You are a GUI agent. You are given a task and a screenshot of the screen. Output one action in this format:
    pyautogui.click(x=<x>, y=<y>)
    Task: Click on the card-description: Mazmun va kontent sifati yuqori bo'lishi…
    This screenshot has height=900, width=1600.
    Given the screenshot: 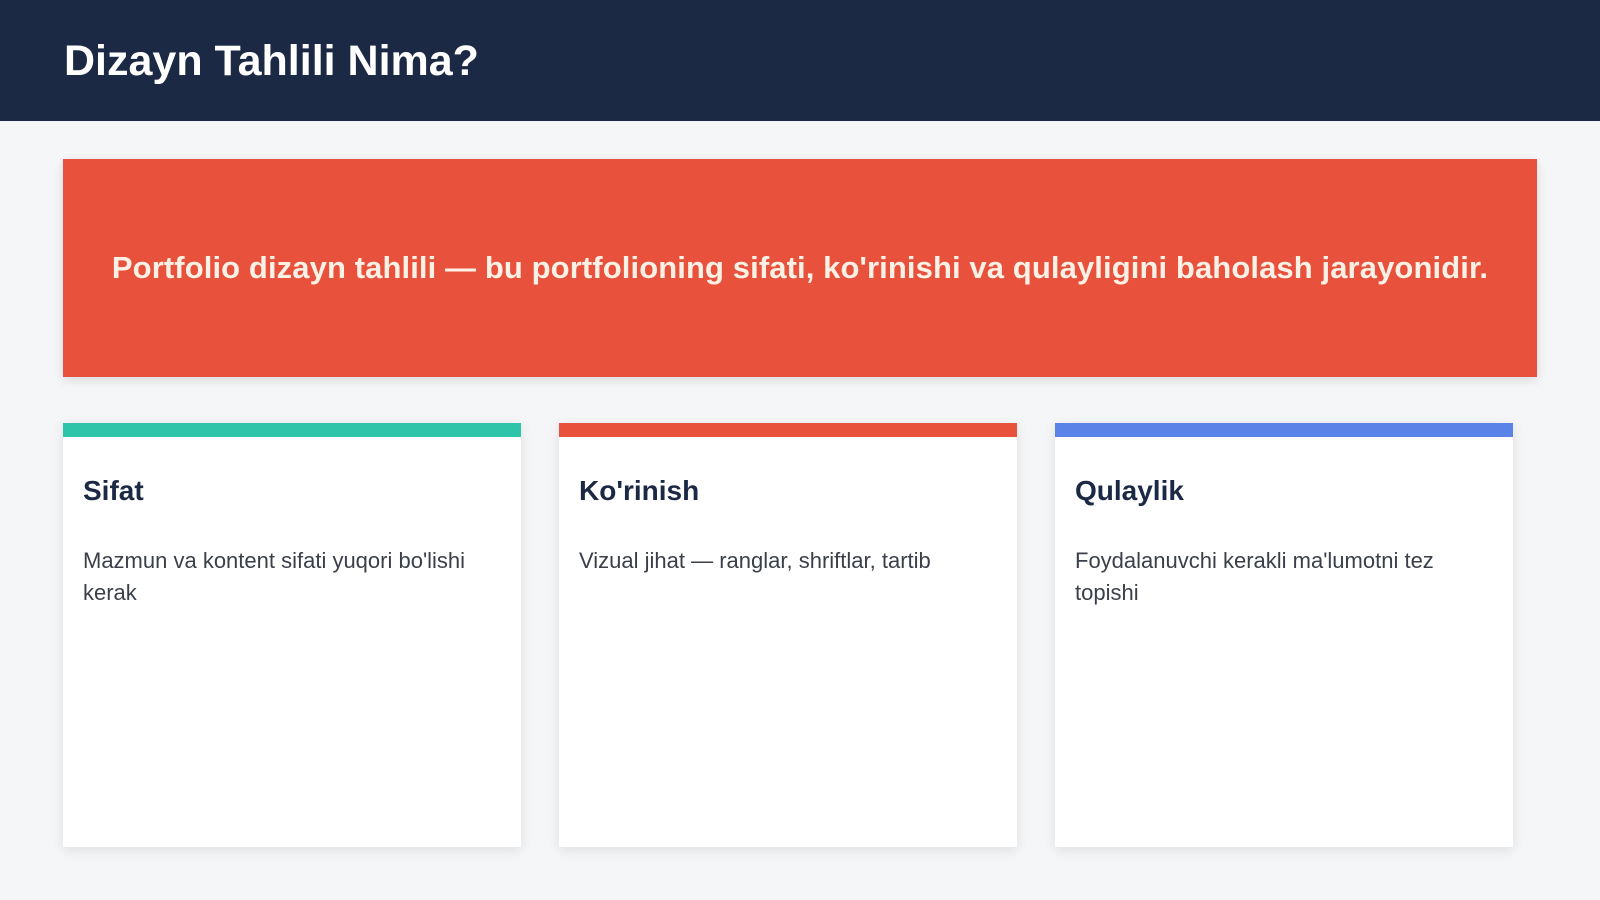 What is the action you would take?
    pyautogui.click(x=274, y=576)
    